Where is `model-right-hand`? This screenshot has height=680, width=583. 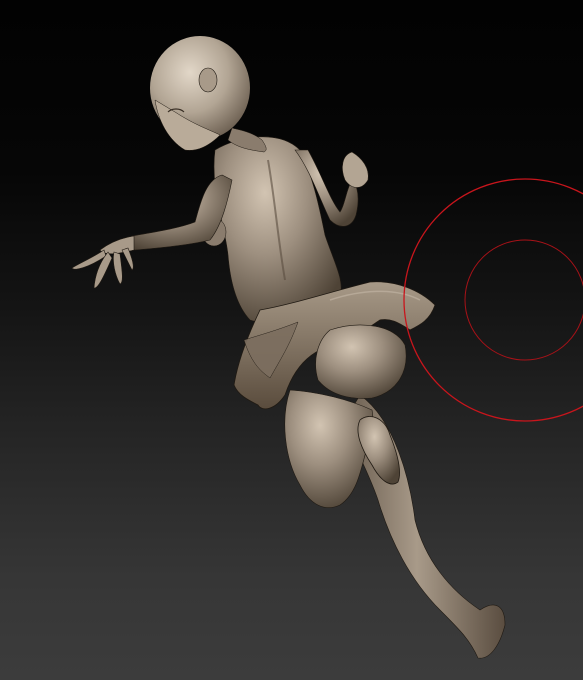
model-right-hand is located at coordinates (355, 169).